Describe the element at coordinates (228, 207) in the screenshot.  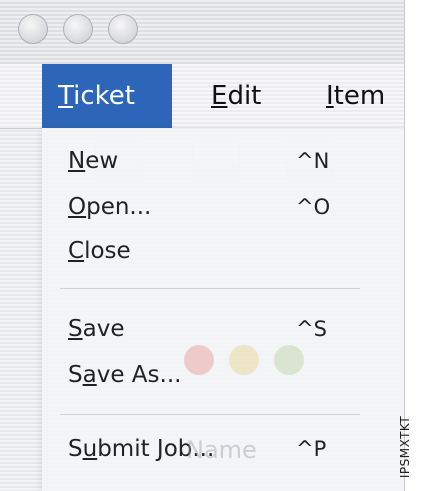
I see `menu-item-open: Open... ^O` at that location.